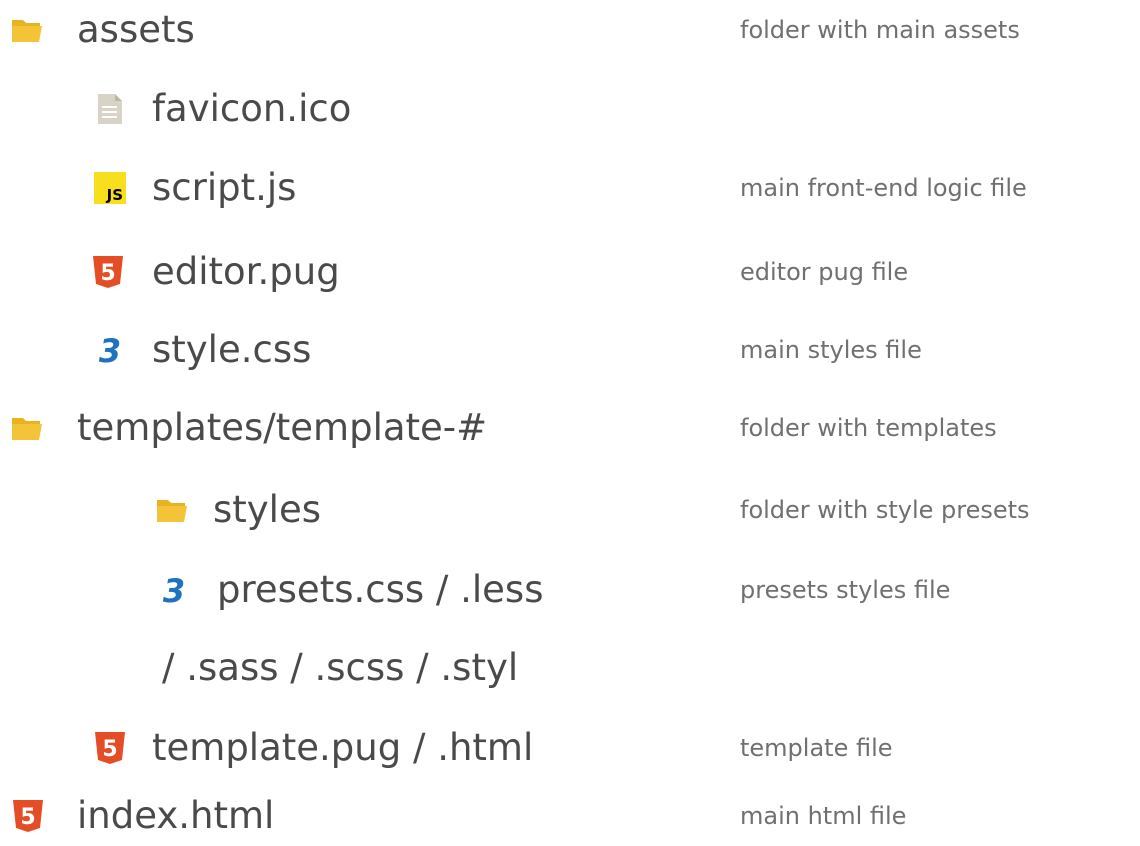  I want to click on tree-row-editor-pug: 5 editor.pug editor pug file, so click(570, 272).